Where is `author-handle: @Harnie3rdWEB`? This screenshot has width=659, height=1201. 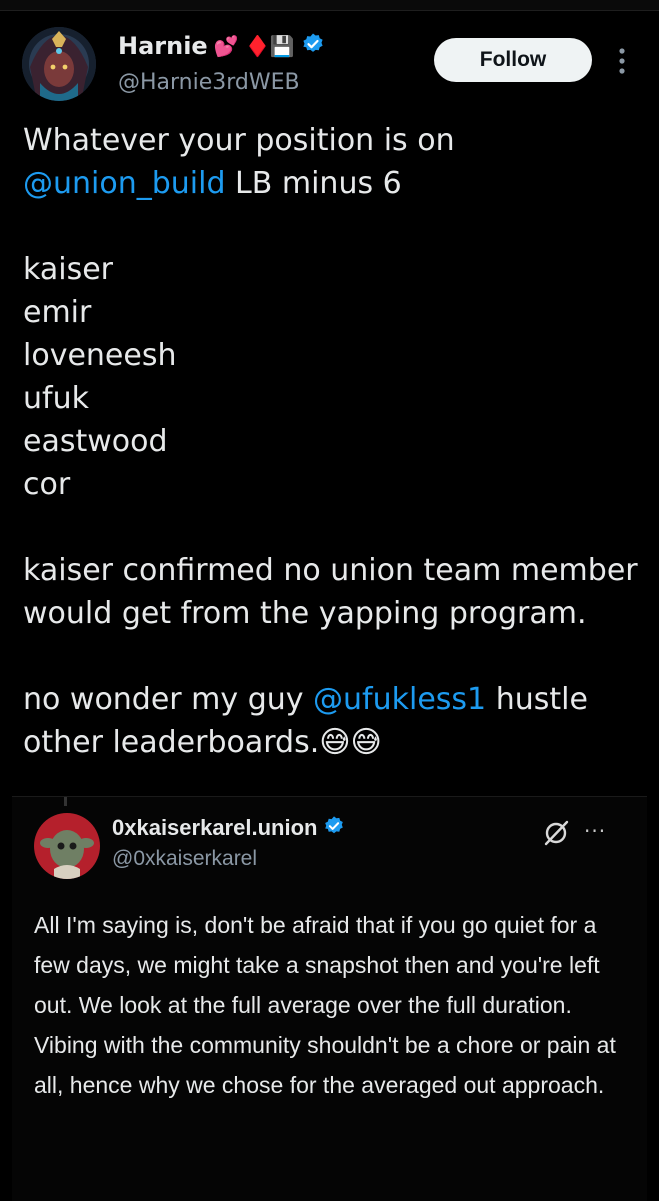 author-handle: @Harnie3rdWEB is located at coordinates (209, 82).